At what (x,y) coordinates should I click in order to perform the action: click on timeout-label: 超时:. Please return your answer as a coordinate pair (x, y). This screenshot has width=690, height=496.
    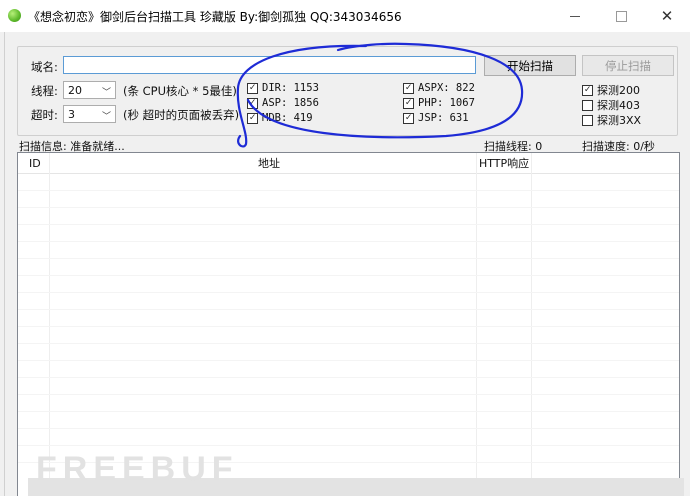
    Looking at the image, I should click on (44, 115).